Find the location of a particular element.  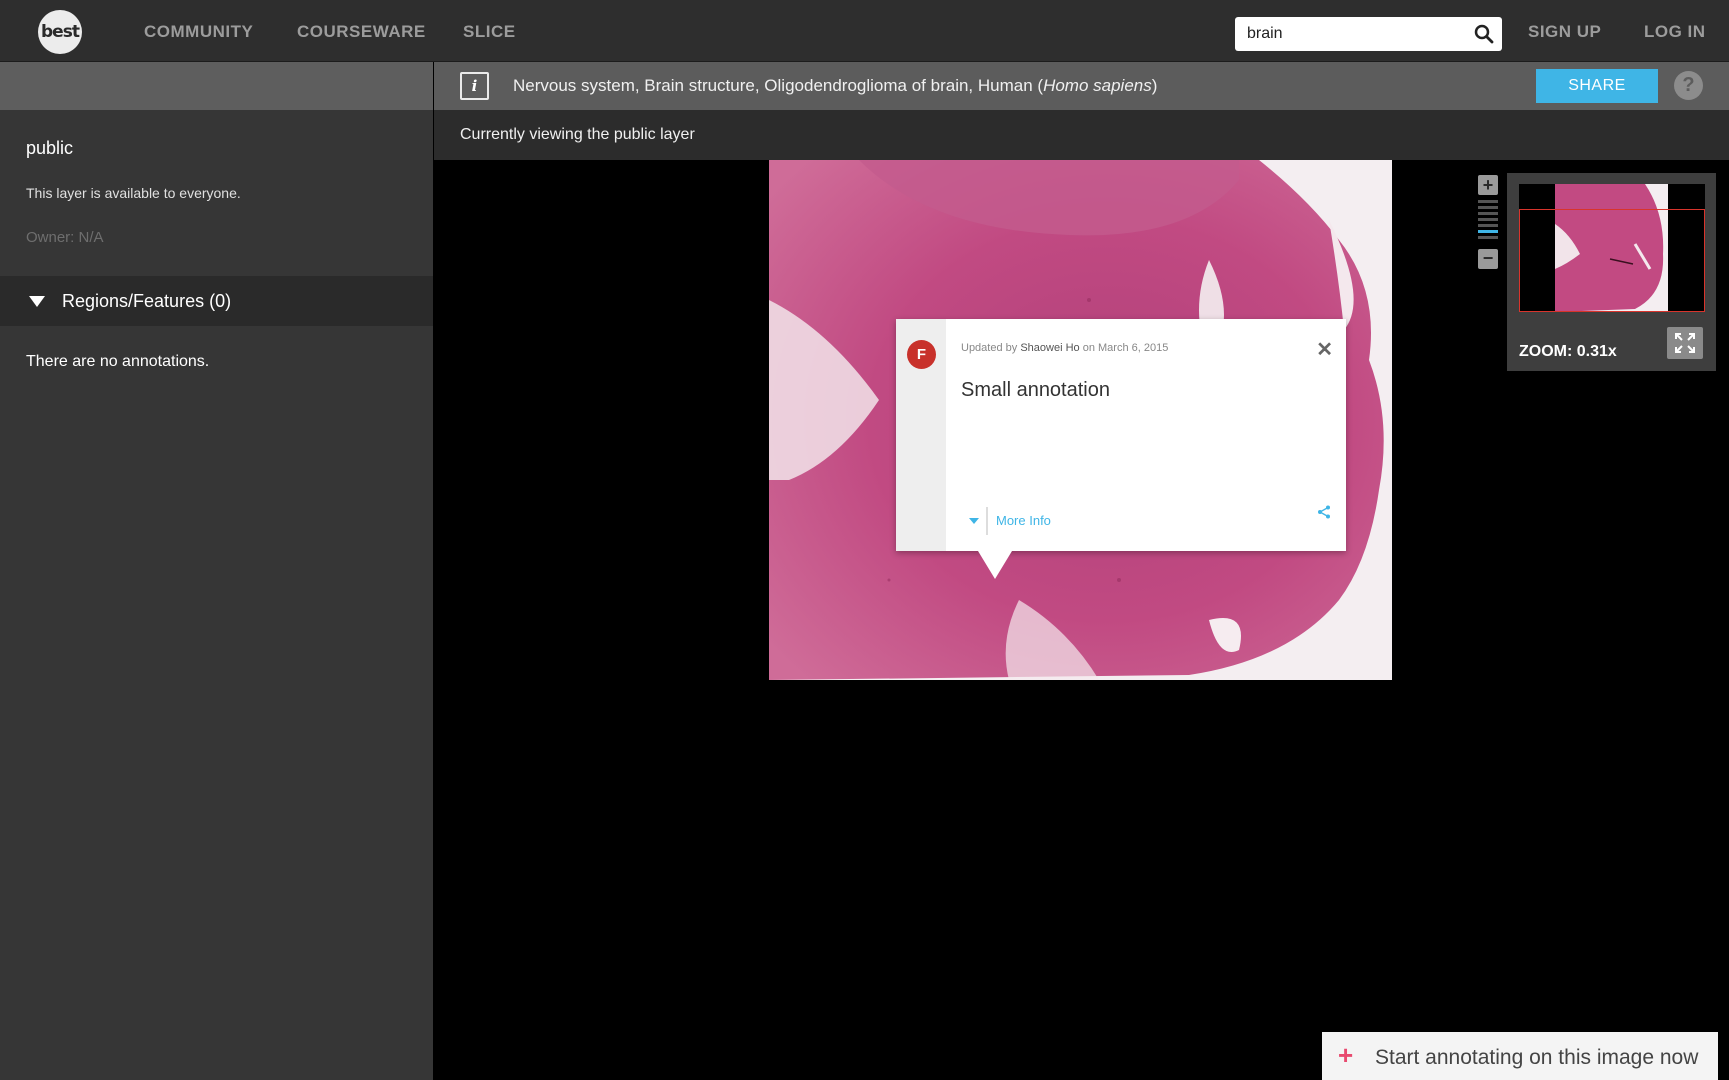

annotation-meta: Updated by Shaowei Ho on March 6, 2015 is located at coordinates (1065, 348).